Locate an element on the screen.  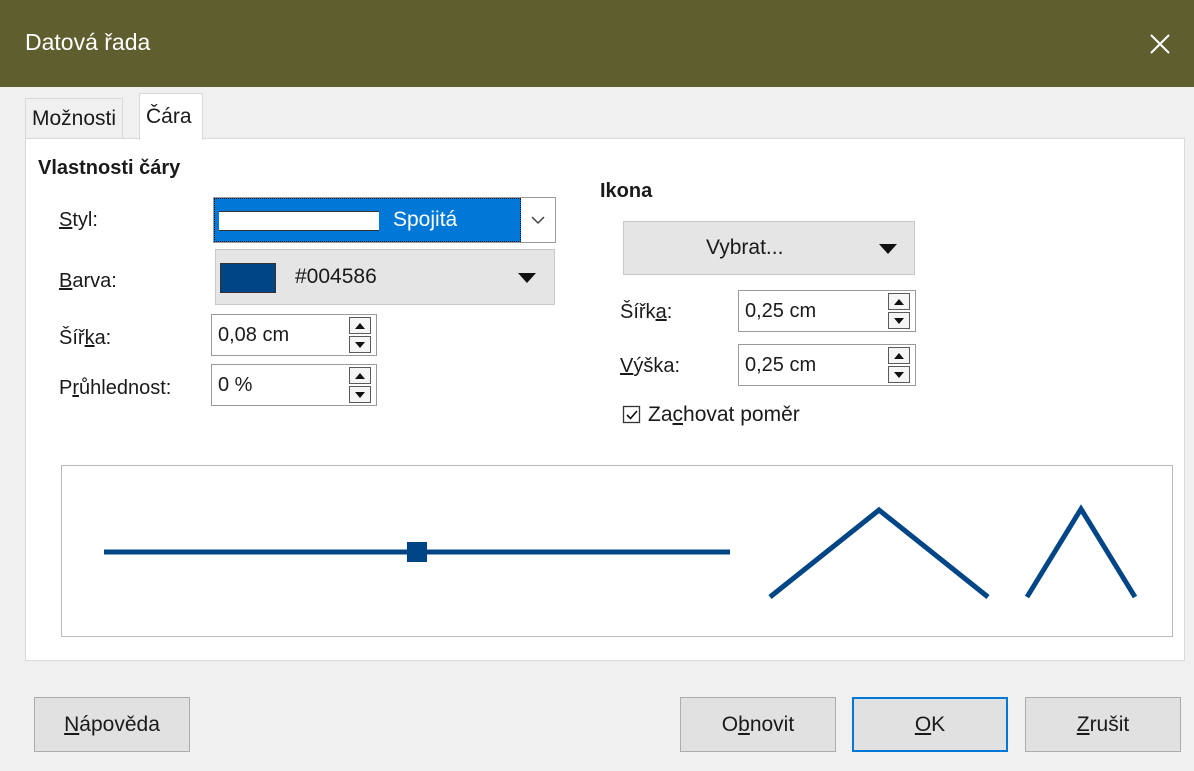
transparency-value: 0 % is located at coordinates (235, 384).